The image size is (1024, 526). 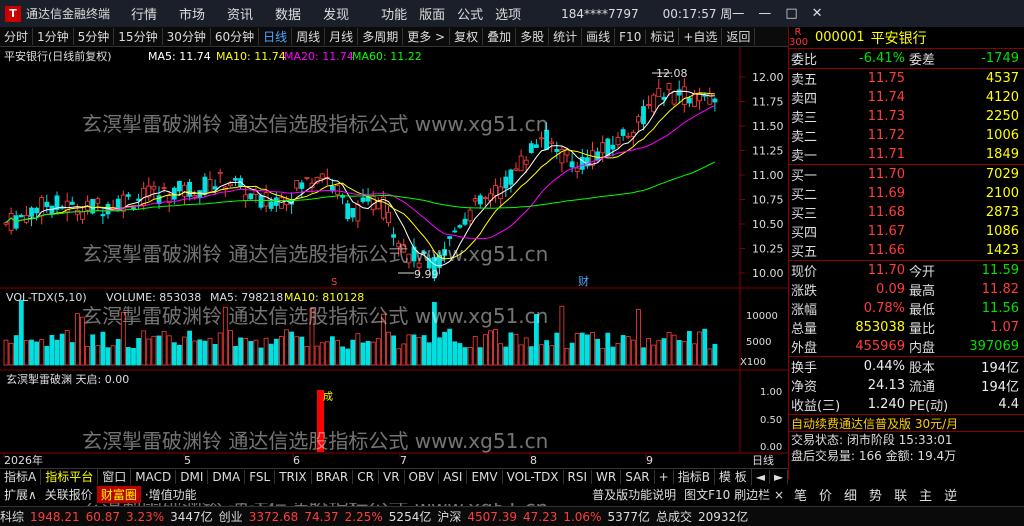 I want to click on indicator-tab: ASI, so click(x=453, y=476).